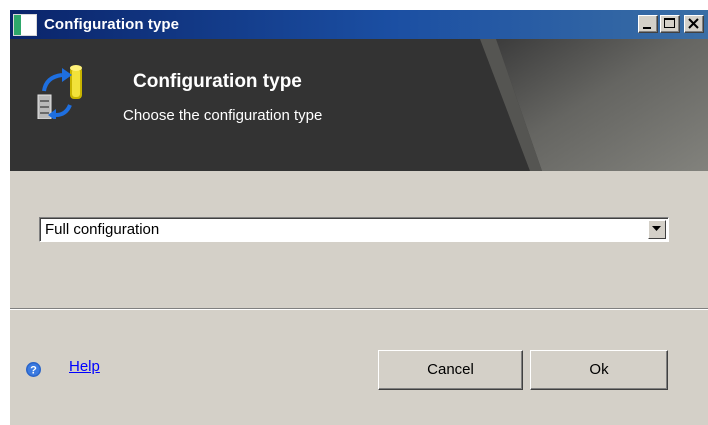  I want to click on header-title: Configuration type, so click(217, 81).